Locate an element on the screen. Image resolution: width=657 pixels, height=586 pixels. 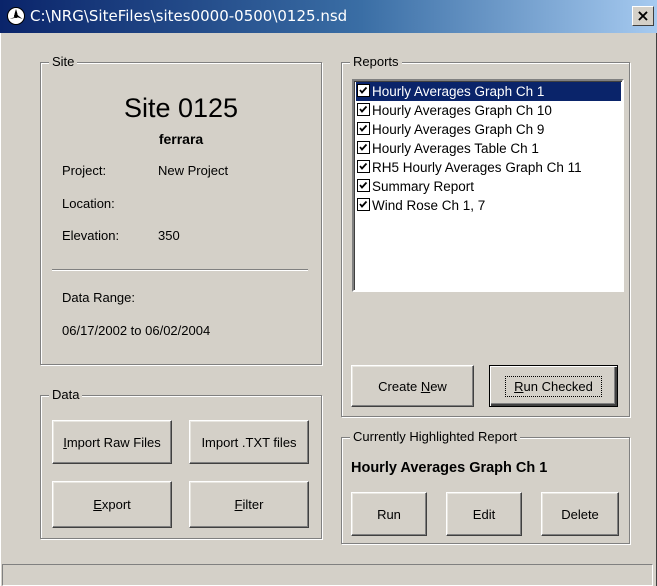
location-label: Location: is located at coordinates (88, 203).